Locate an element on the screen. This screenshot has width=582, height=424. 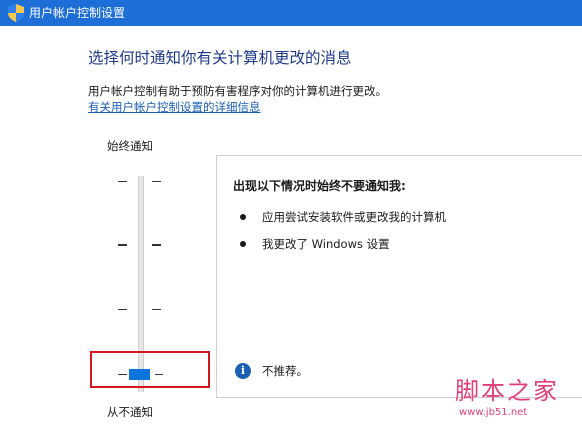
highlight-box is located at coordinates (150, 369).